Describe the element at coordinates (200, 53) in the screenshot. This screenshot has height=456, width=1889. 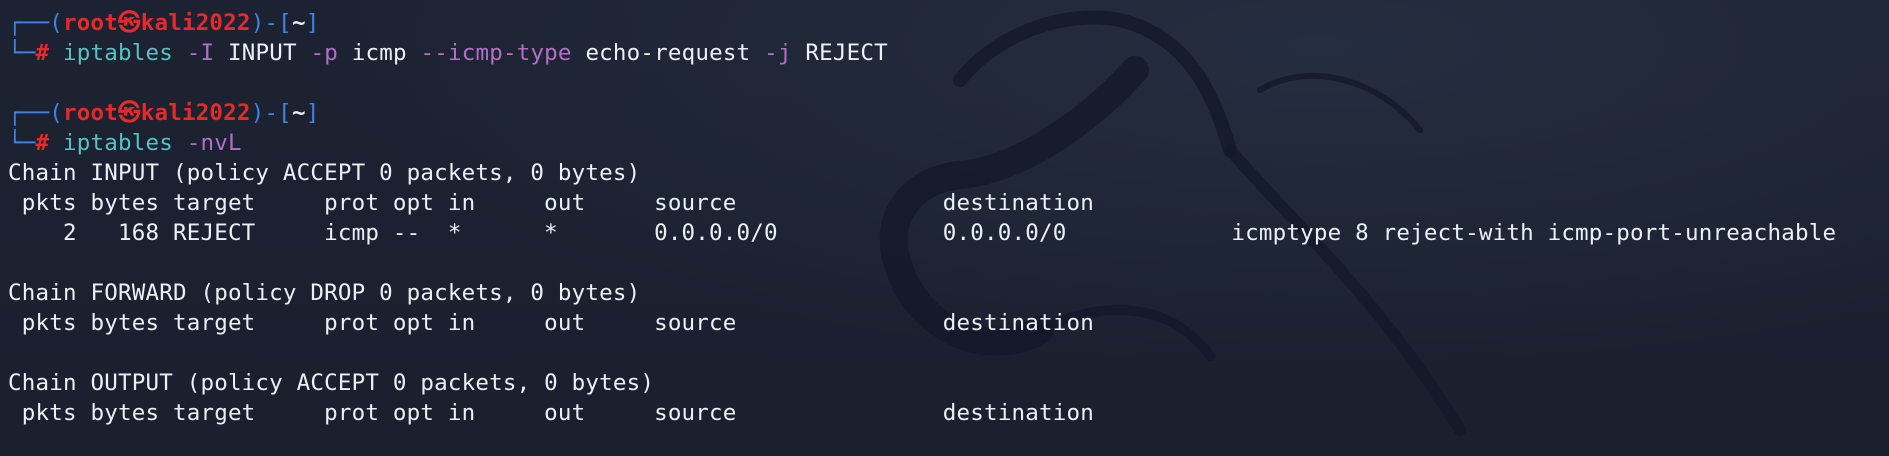
I see `command-option: -I` at that location.